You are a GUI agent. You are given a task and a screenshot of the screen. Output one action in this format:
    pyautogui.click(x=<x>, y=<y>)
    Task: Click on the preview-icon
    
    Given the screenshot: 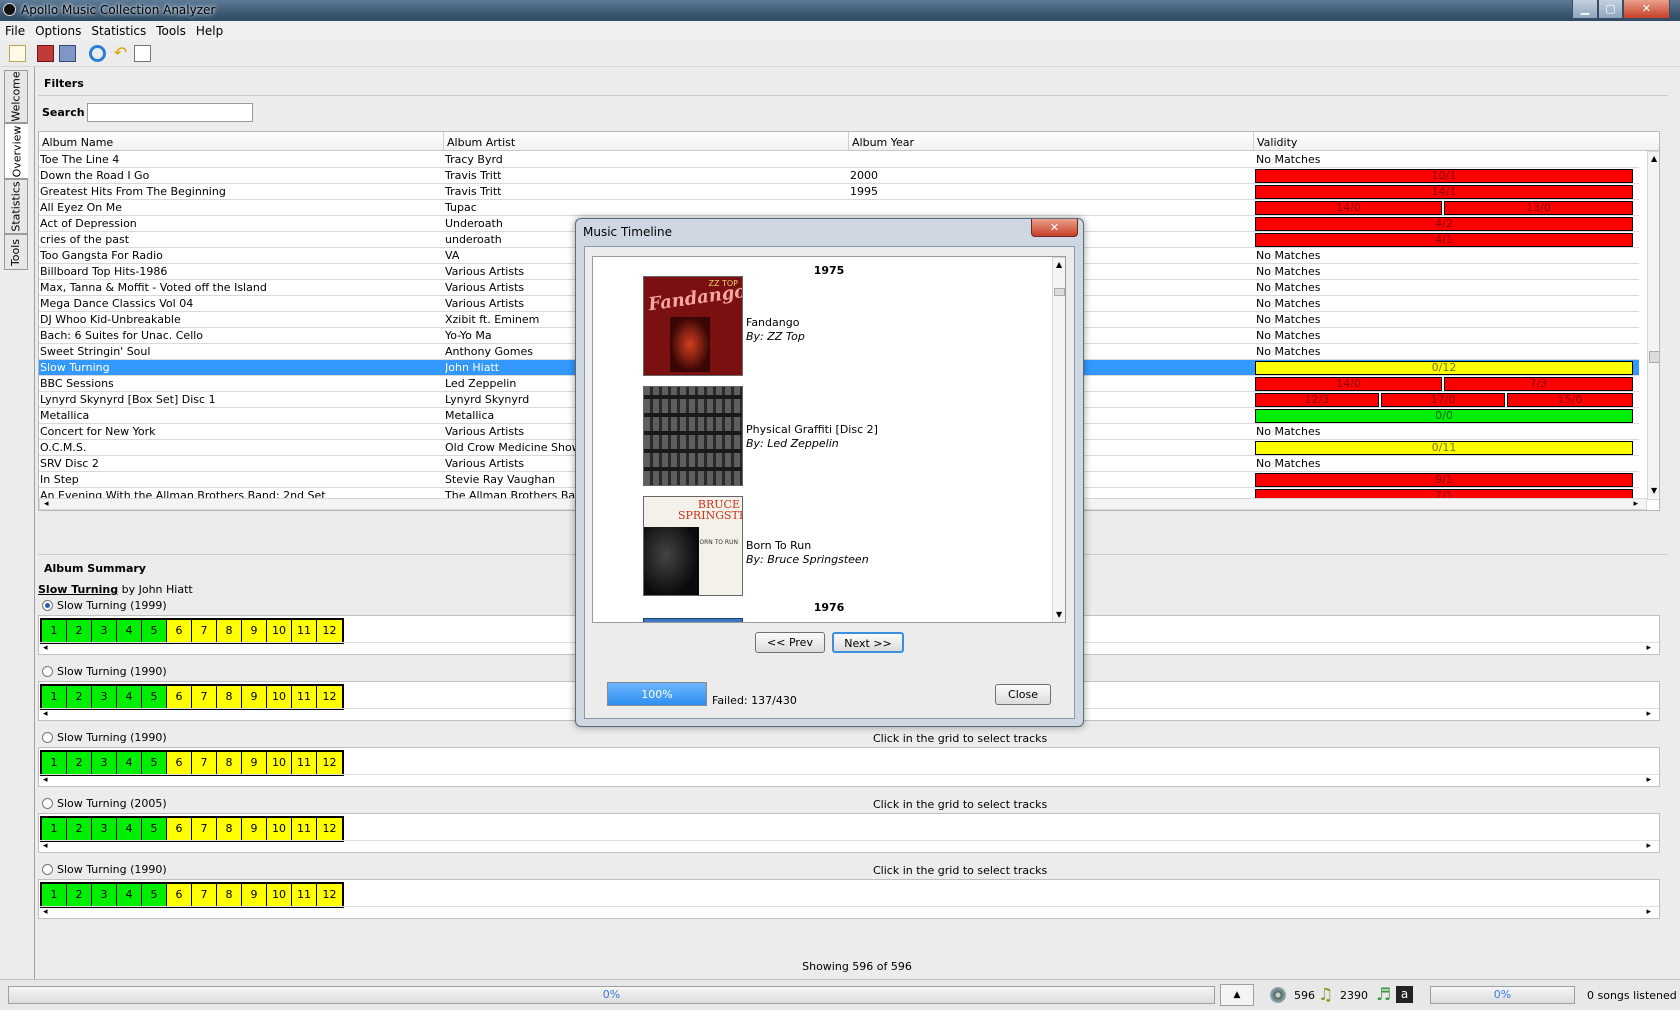 What is the action you would take?
    pyautogui.click(x=142, y=53)
    